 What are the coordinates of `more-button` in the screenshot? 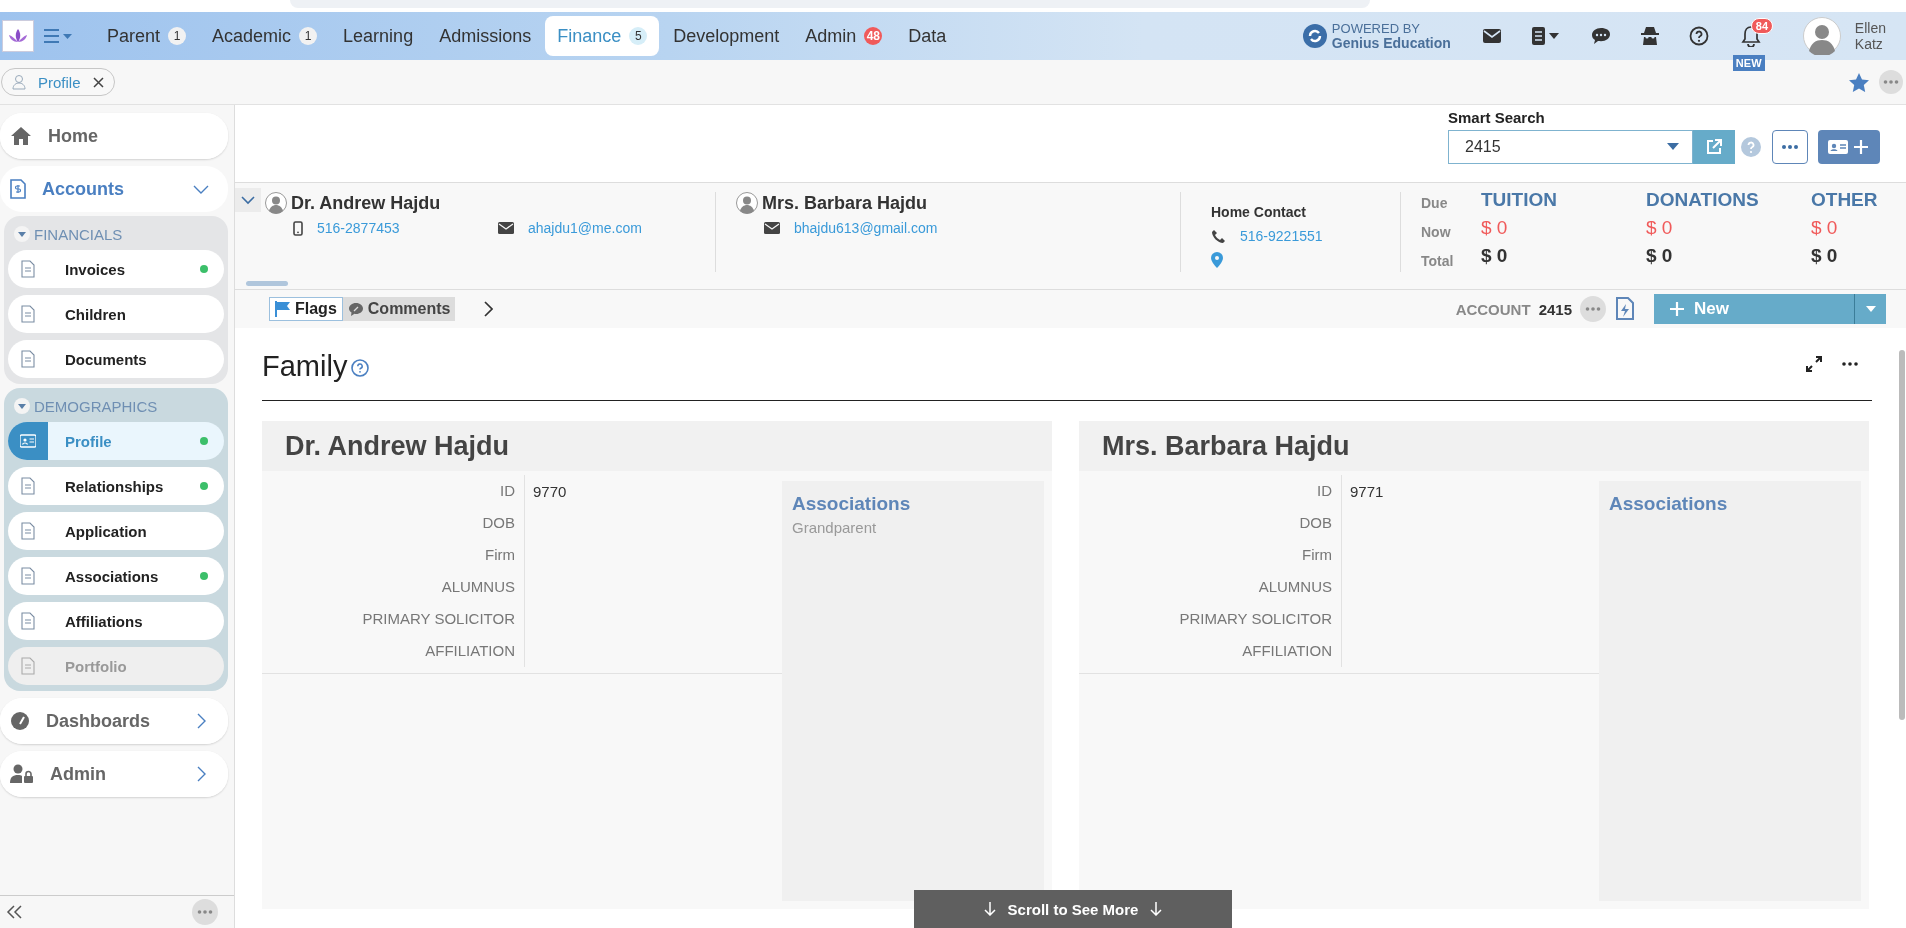 It's located at (1790, 147).